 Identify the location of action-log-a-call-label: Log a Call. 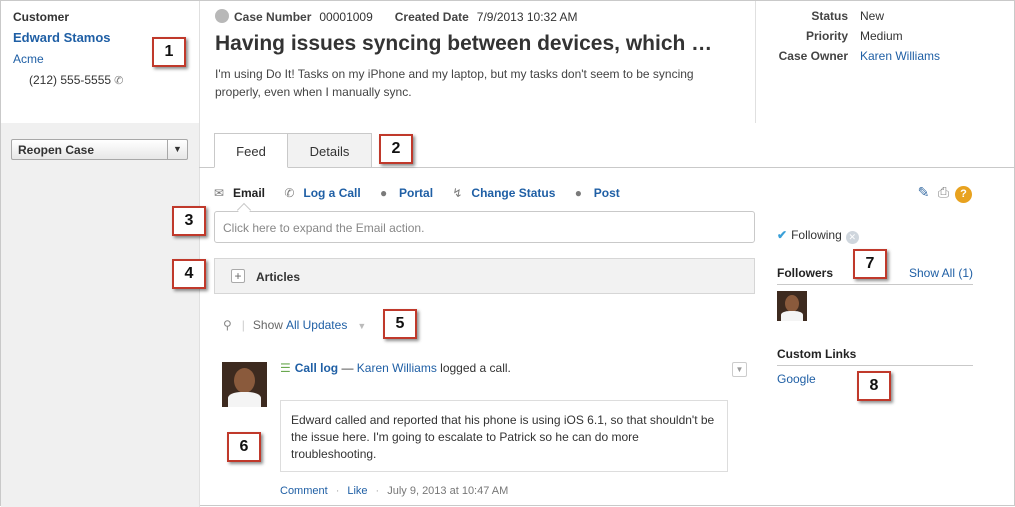
(332, 193).